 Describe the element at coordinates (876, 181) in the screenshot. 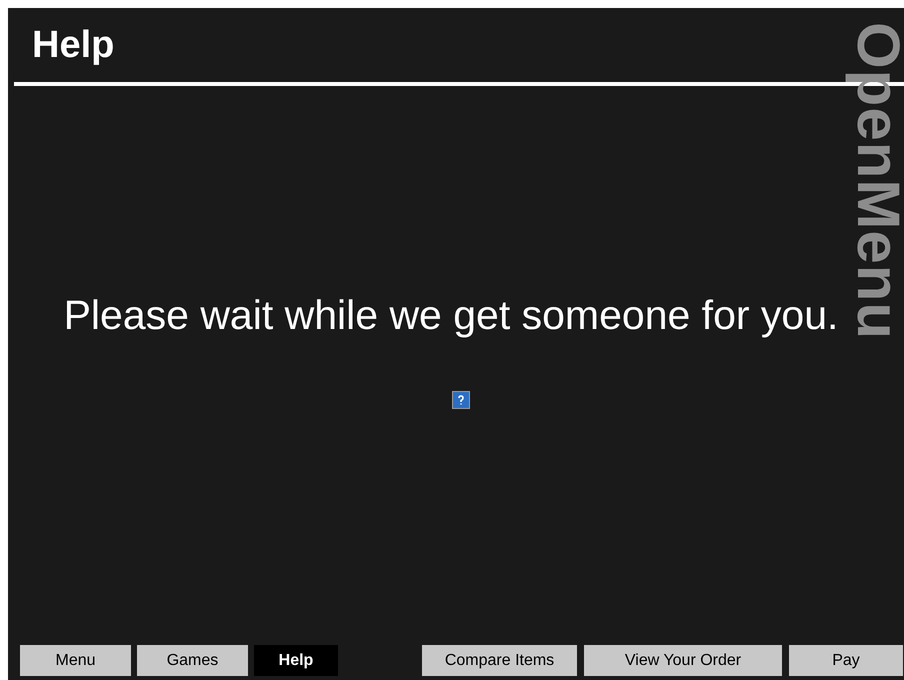

I see `brand-wordmark: OpenMenu` at that location.